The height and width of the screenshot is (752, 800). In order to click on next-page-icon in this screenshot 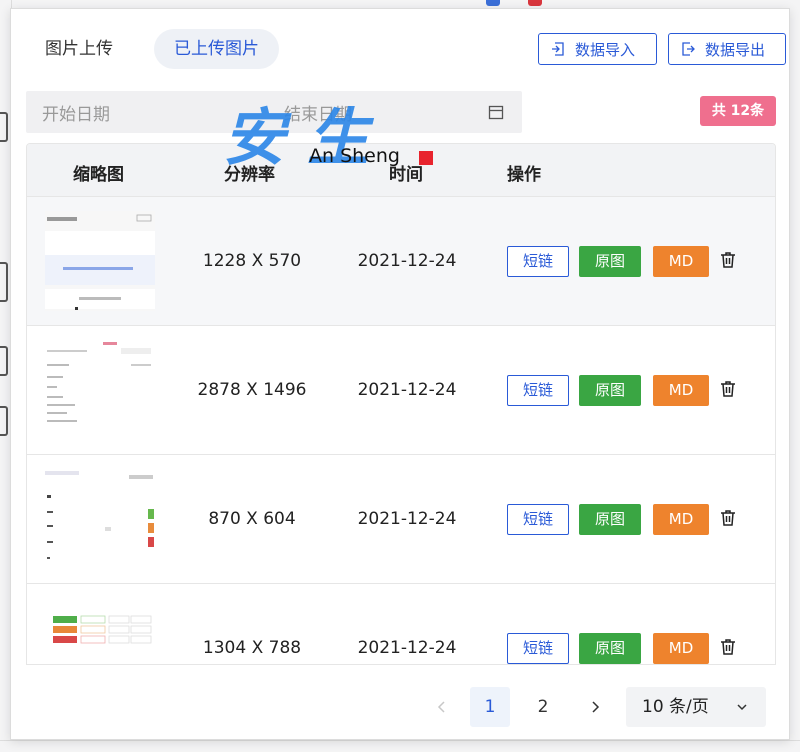, I will do `click(596, 707)`.